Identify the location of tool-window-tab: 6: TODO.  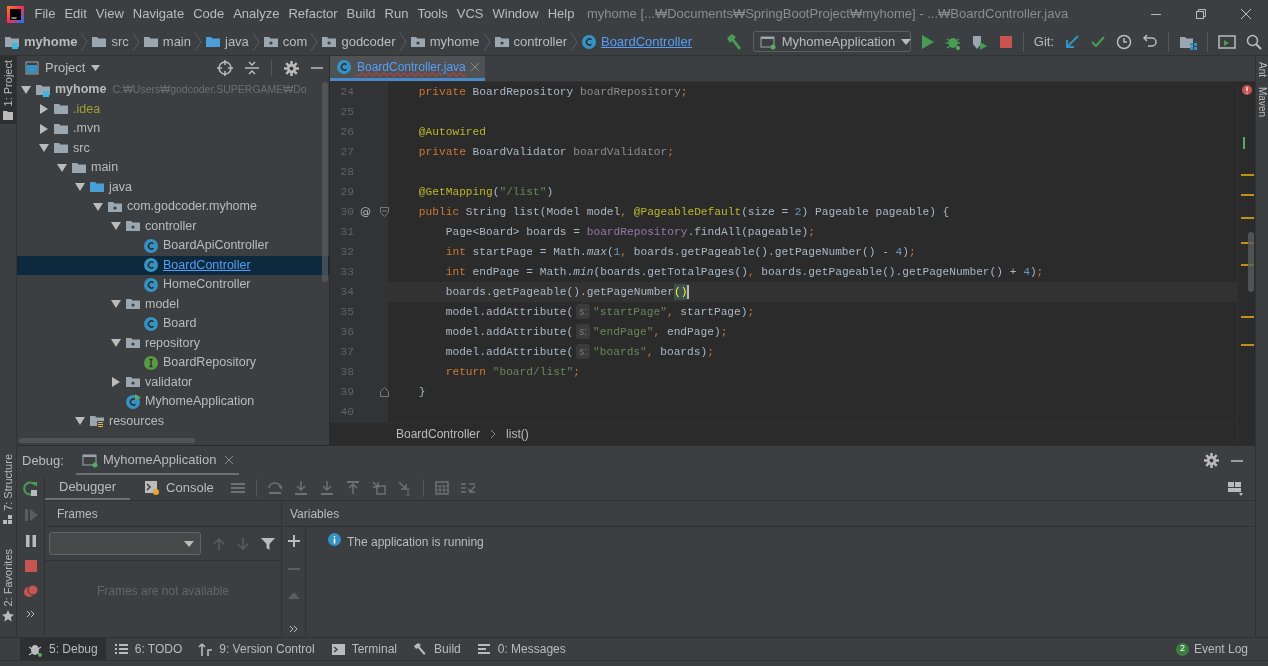
(148, 649).